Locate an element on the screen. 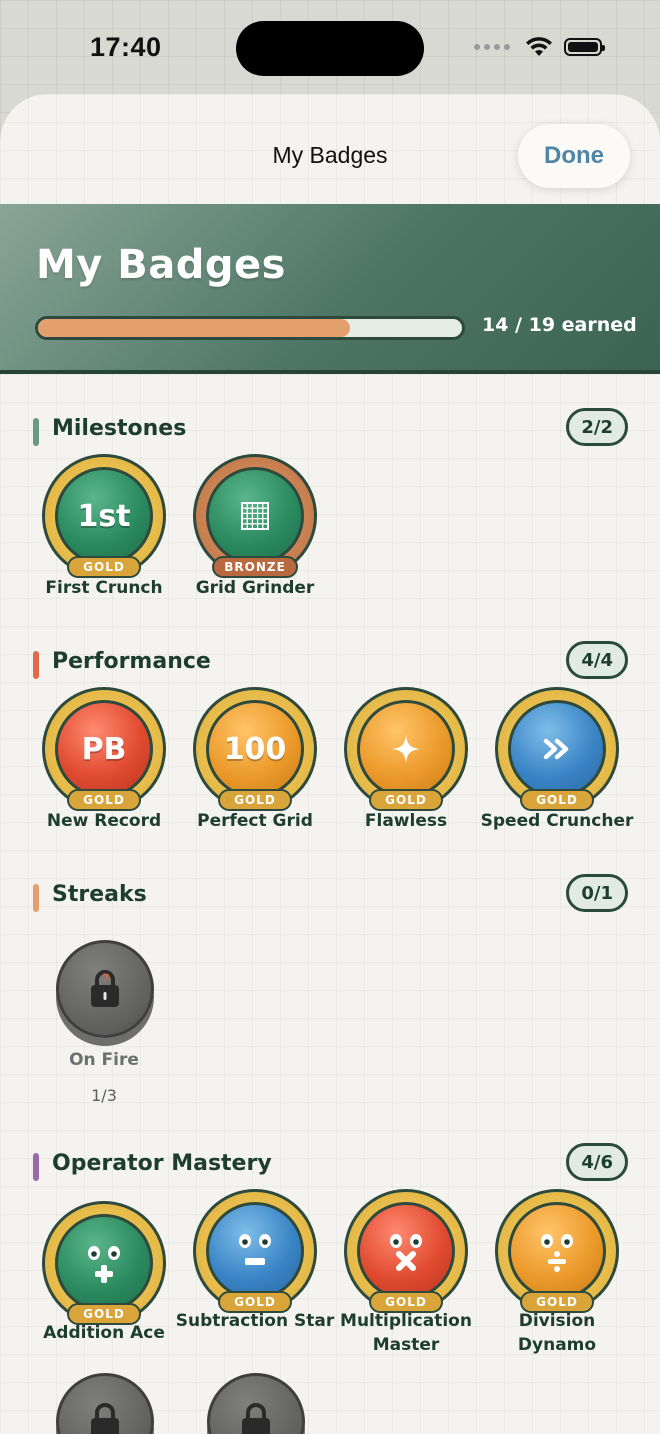 This screenshot has height=1434, width=660. badges-progress-bar is located at coordinates (250, 328).